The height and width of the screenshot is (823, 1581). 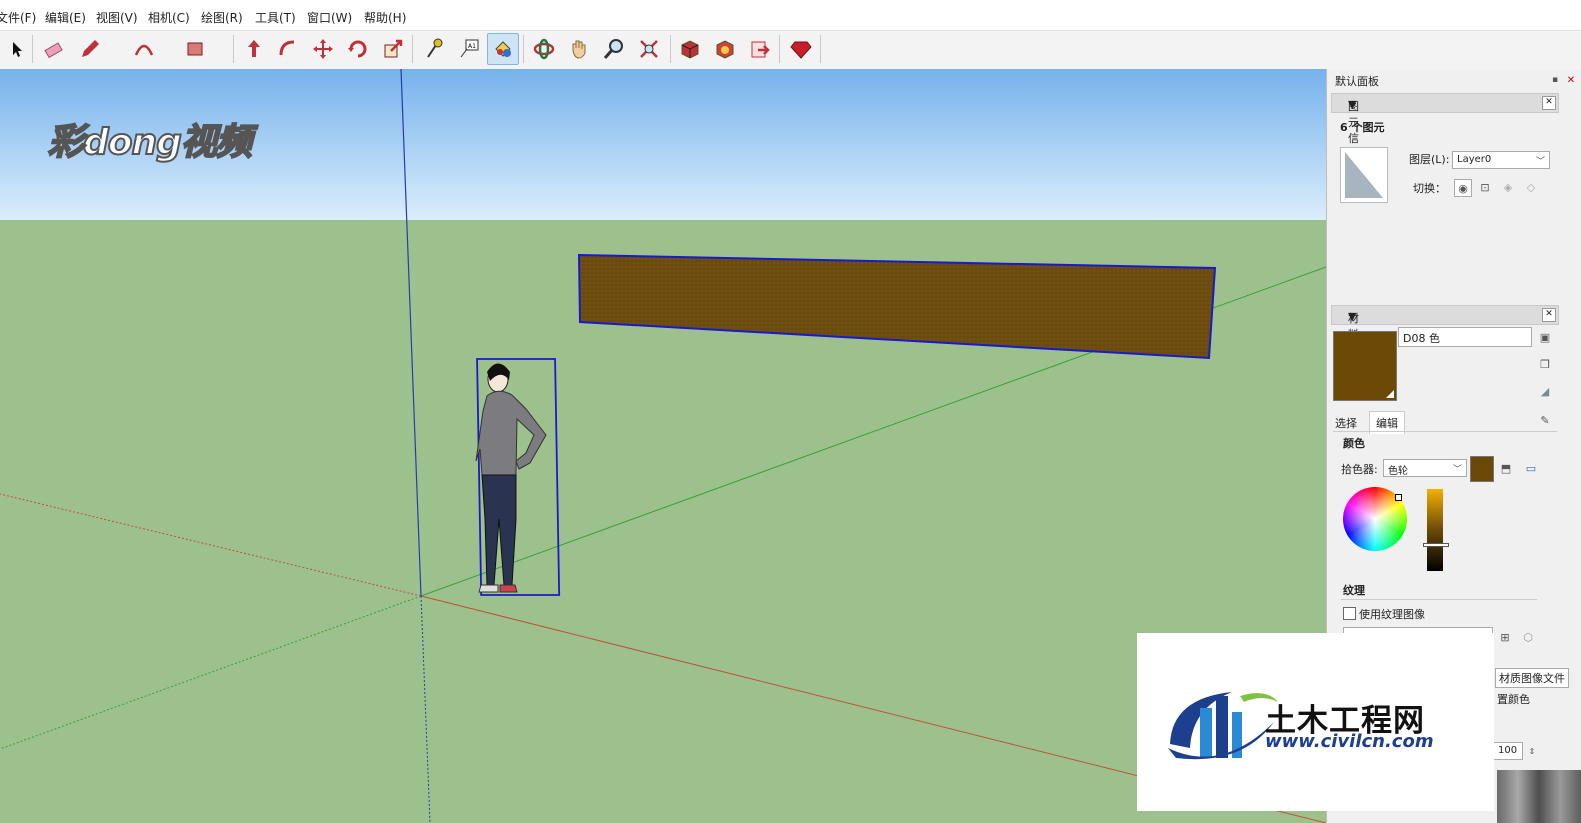 I want to click on site-logo-overlay: 土木工程网 www.civilcn.com, so click(x=1315, y=722).